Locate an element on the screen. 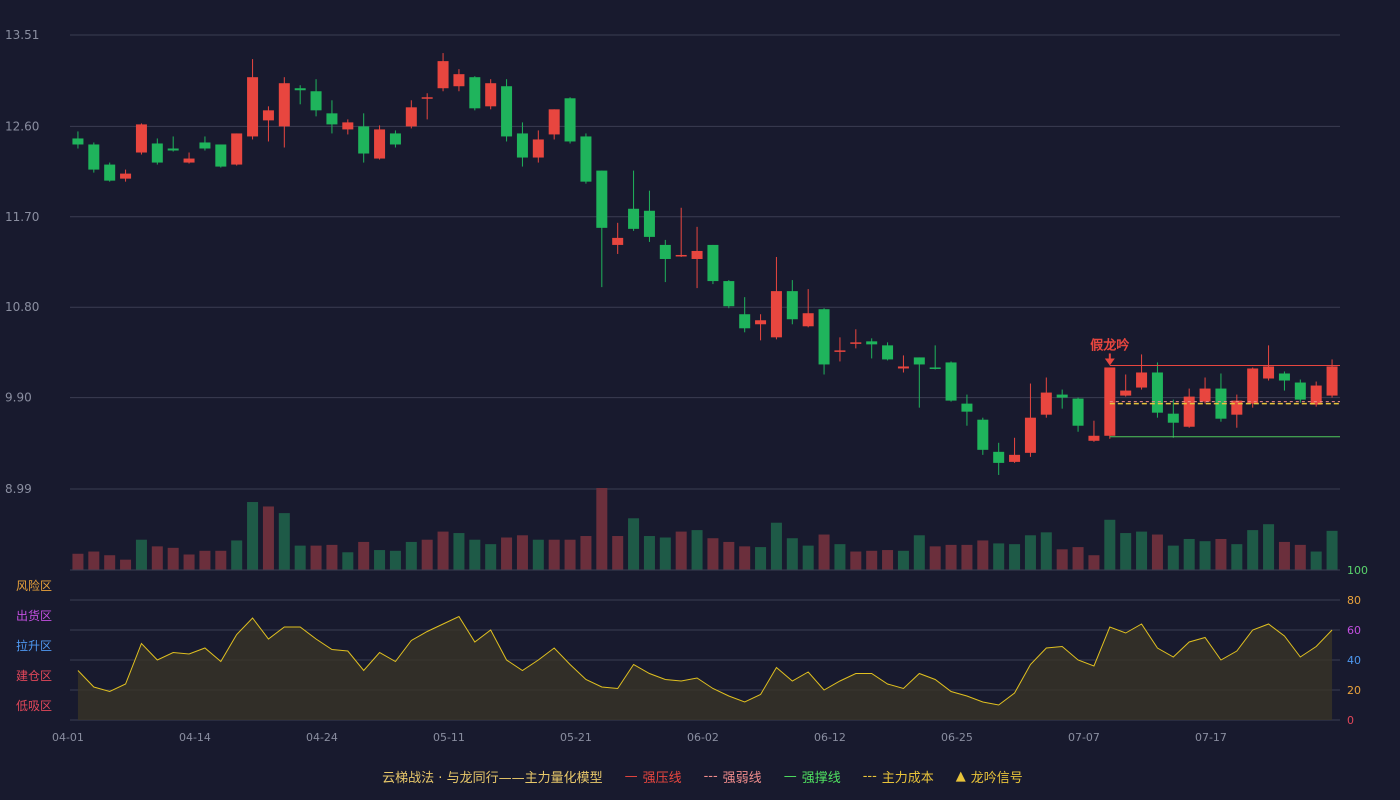 The height and width of the screenshot is (800, 1400). indicator-zone-label: 风险区 is located at coordinates (34, 585).